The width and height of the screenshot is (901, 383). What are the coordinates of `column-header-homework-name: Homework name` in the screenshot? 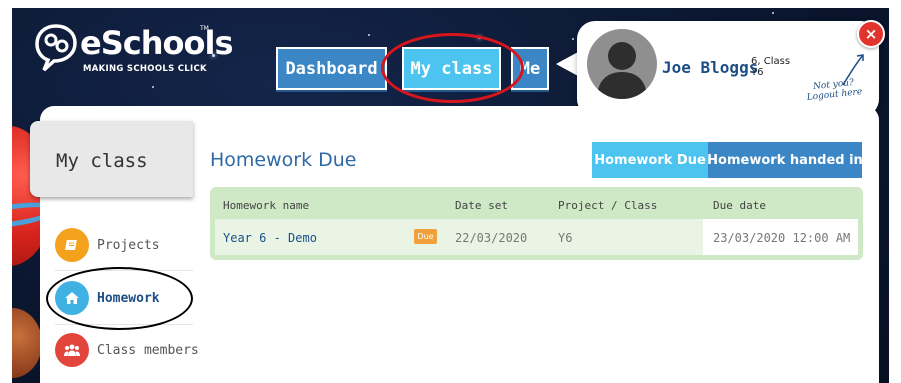 It's located at (266, 205).